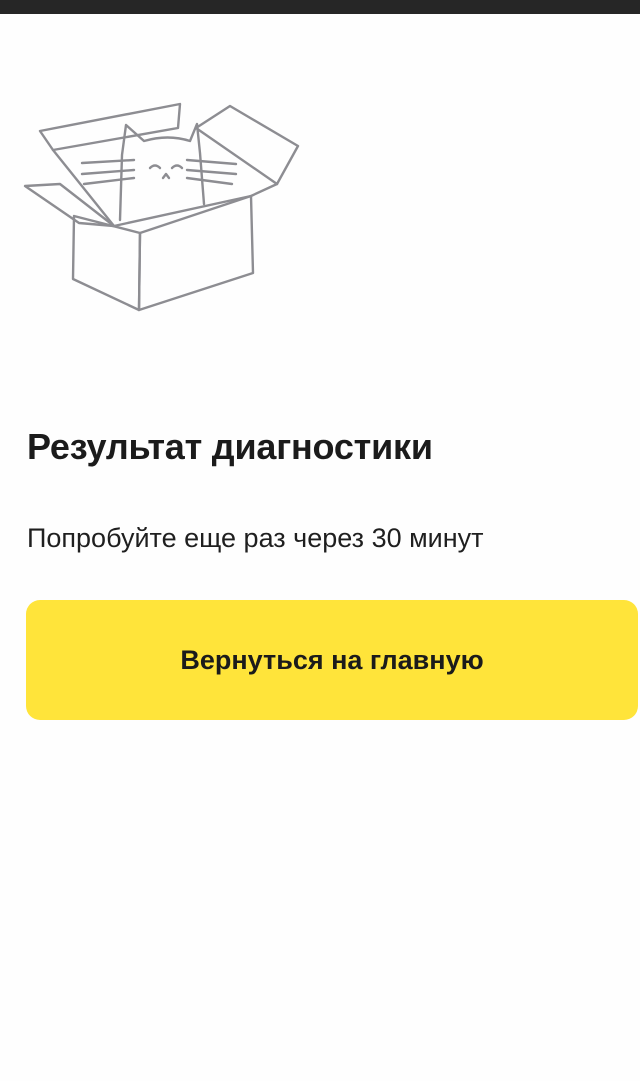 This screenshot has height=1081, width=640. I want to click on cat-in-box-icon, so click(163, 207).